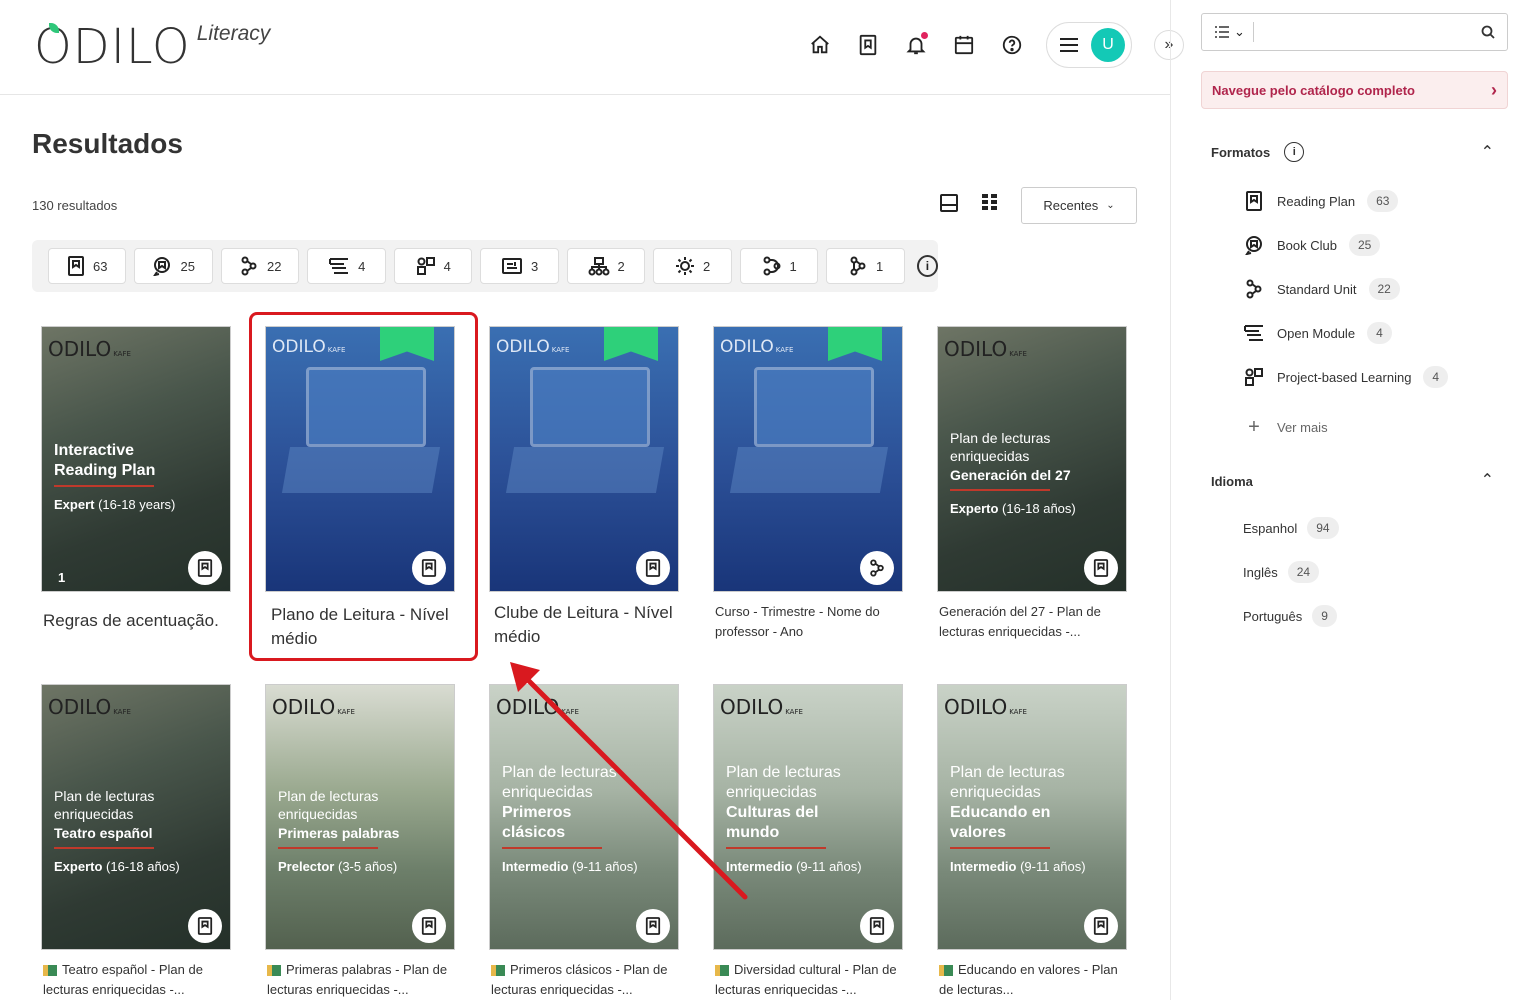 Image resolution: width=1540 pixels, height=1000 pixels. What do you see at coordinates (152, 47) in the screenshot?
I see `odilo-logo: ODILO Literacy` at bounding box center [152, 47].